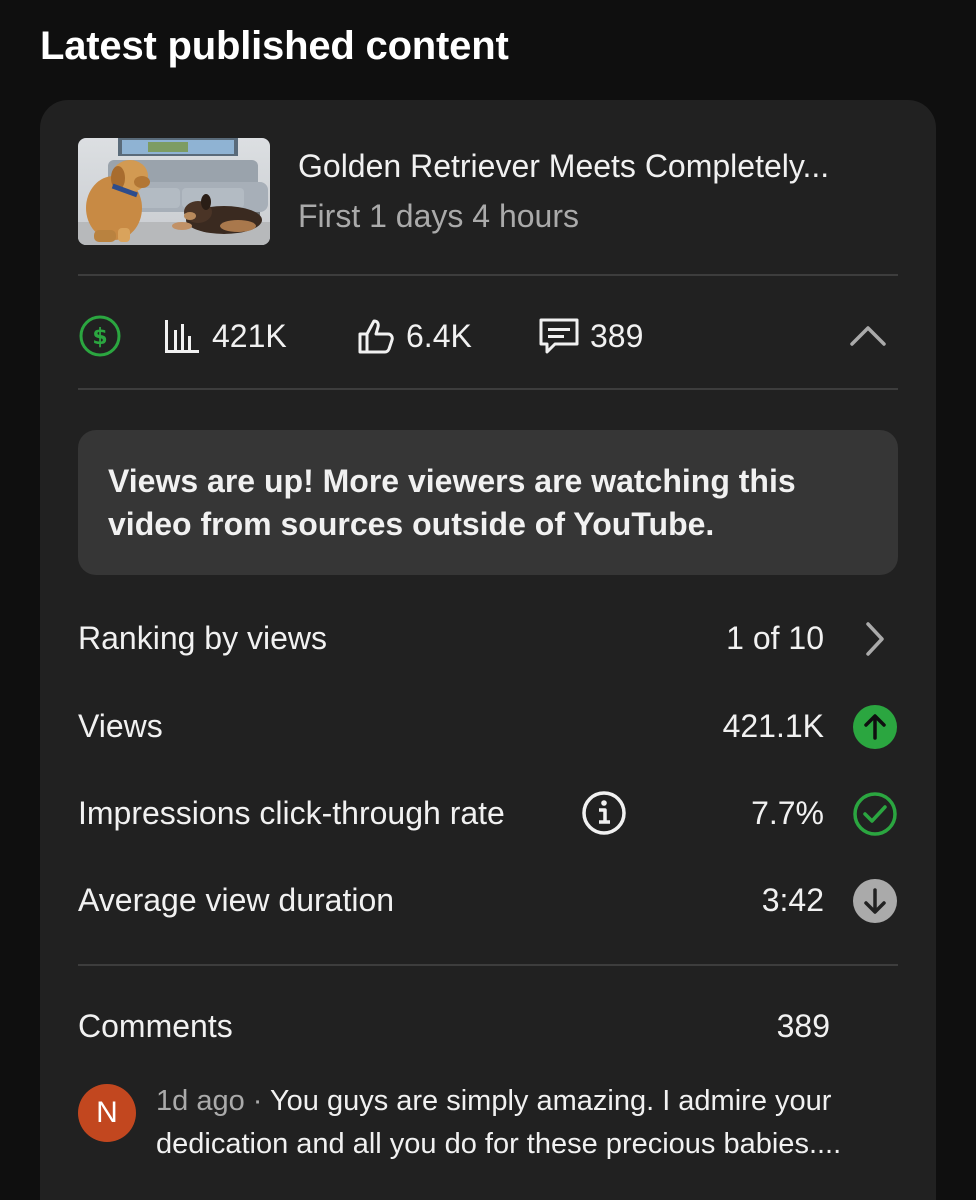  What do you see at coordinates (274, 46) in the screenshot?
I see `page-title: Latest published content` at bounding box center [274, 46].